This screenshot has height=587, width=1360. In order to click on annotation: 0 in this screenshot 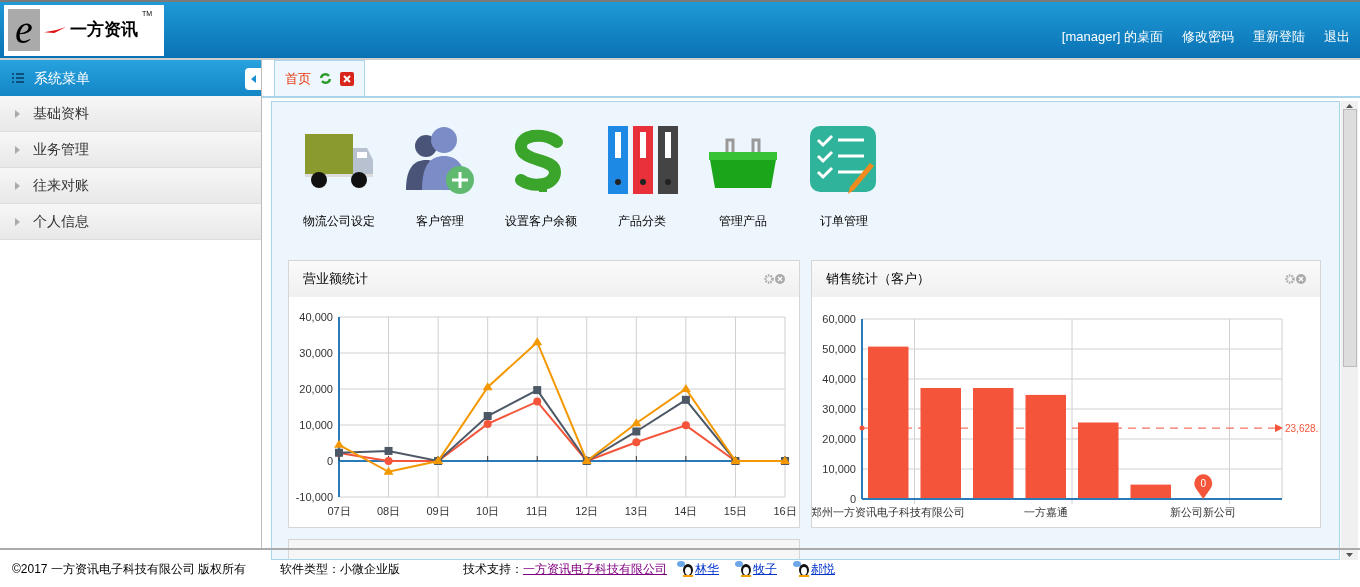, I will do `click(1203, 483)`.